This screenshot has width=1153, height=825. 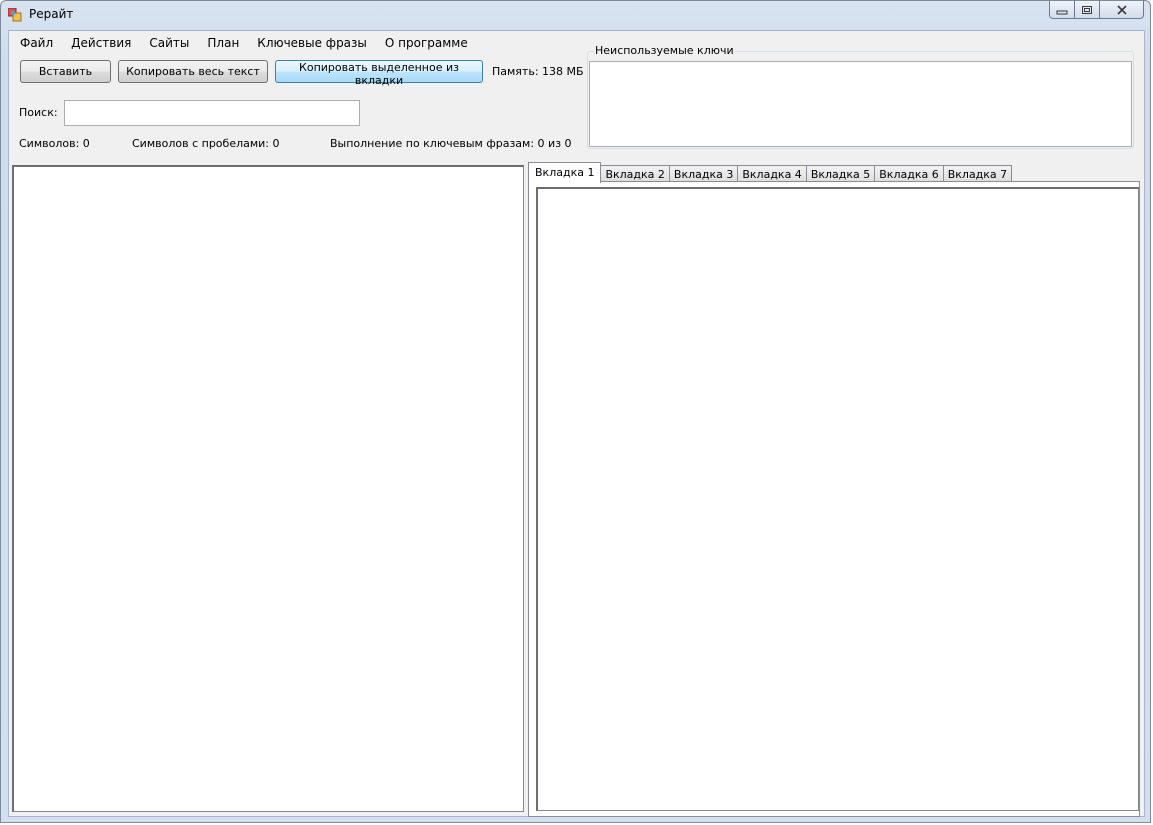 I want to click on copy-all-button: Копировать весь текст, so click(x=193, y=71).